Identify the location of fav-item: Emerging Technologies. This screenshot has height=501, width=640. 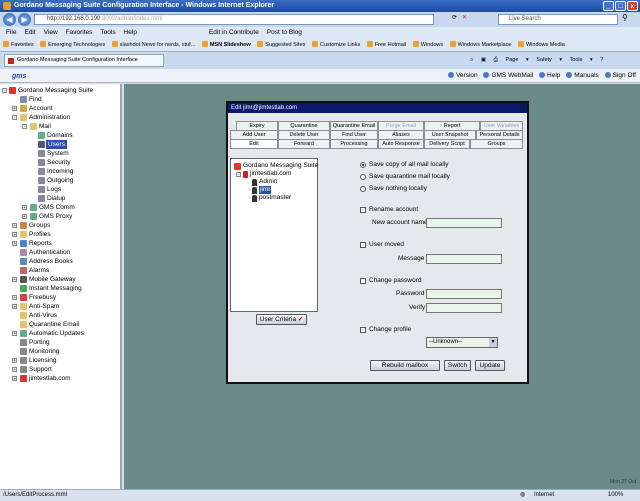
(72, 44).